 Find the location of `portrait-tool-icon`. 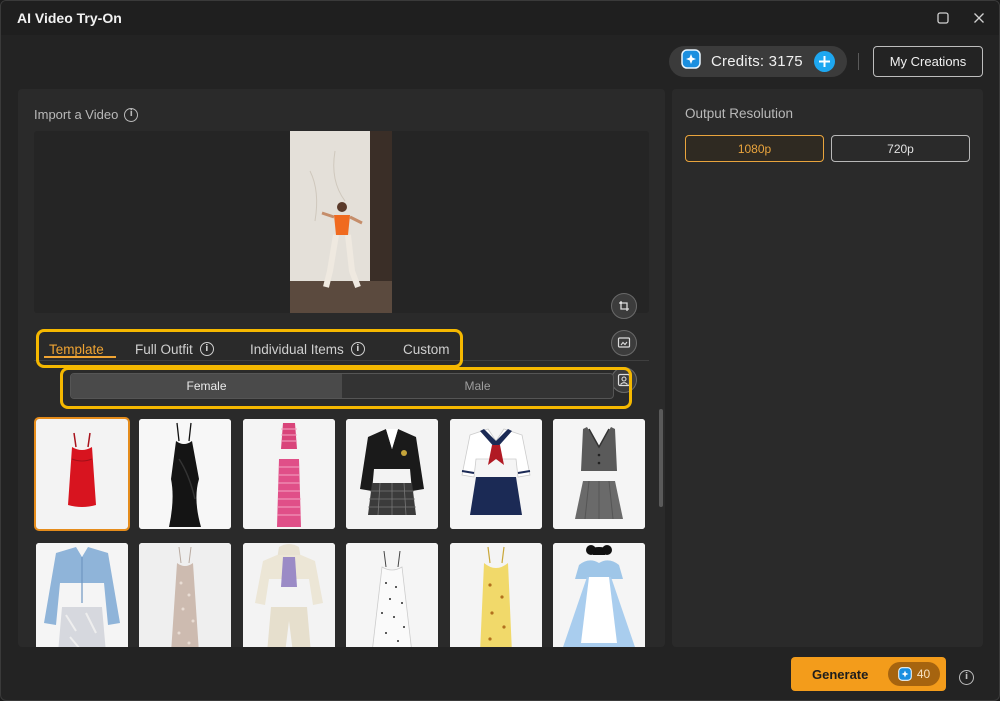

portrait-tool-icon is located at coordinates (624, 380).